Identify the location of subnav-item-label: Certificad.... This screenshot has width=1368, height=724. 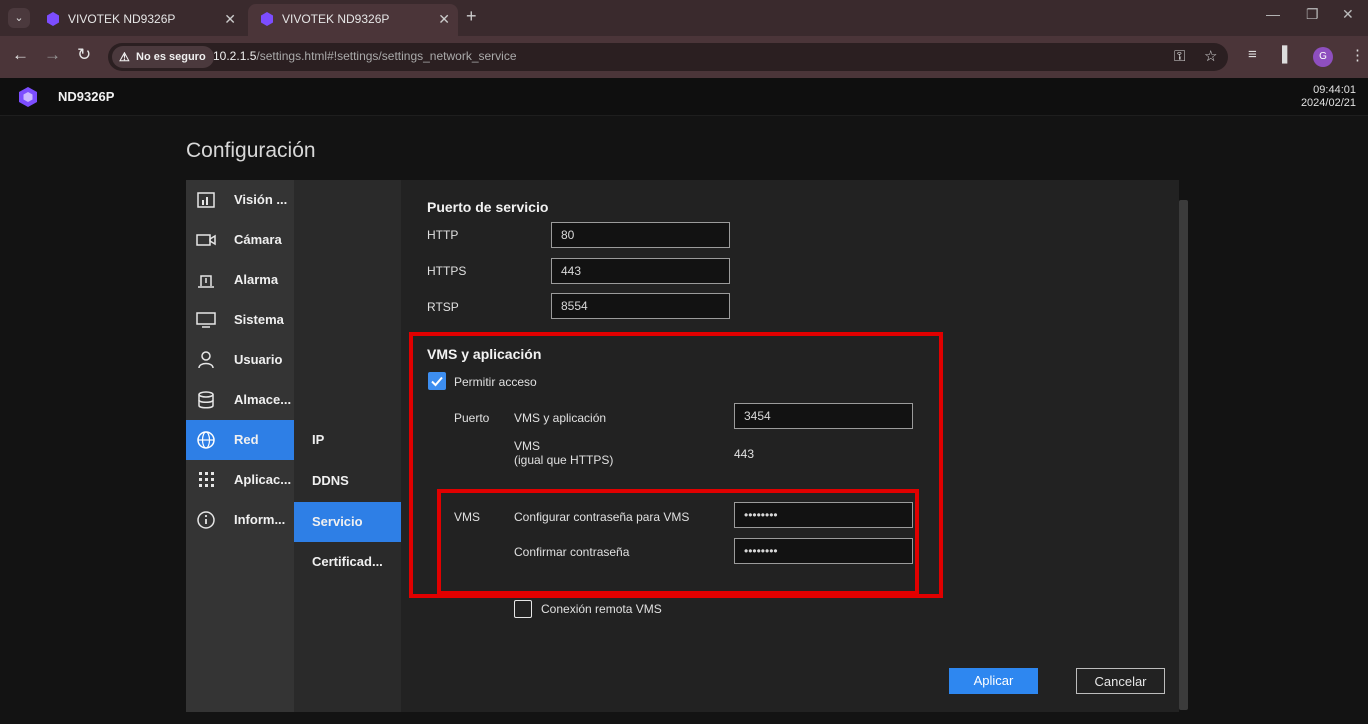
(347, 561).